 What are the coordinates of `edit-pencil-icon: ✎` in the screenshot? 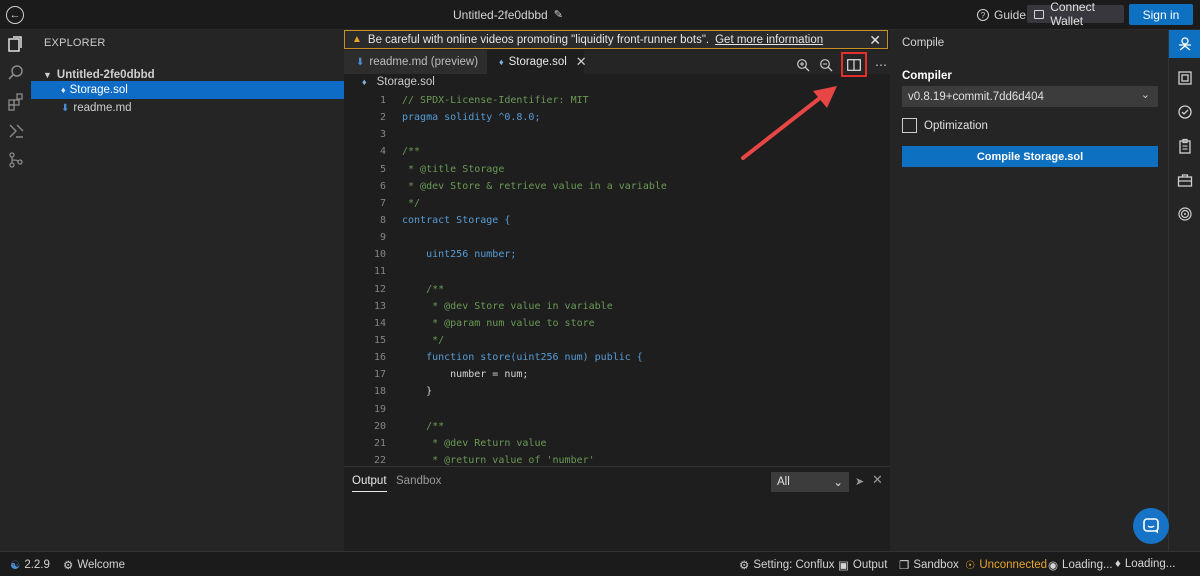 It's located at (559, 15).